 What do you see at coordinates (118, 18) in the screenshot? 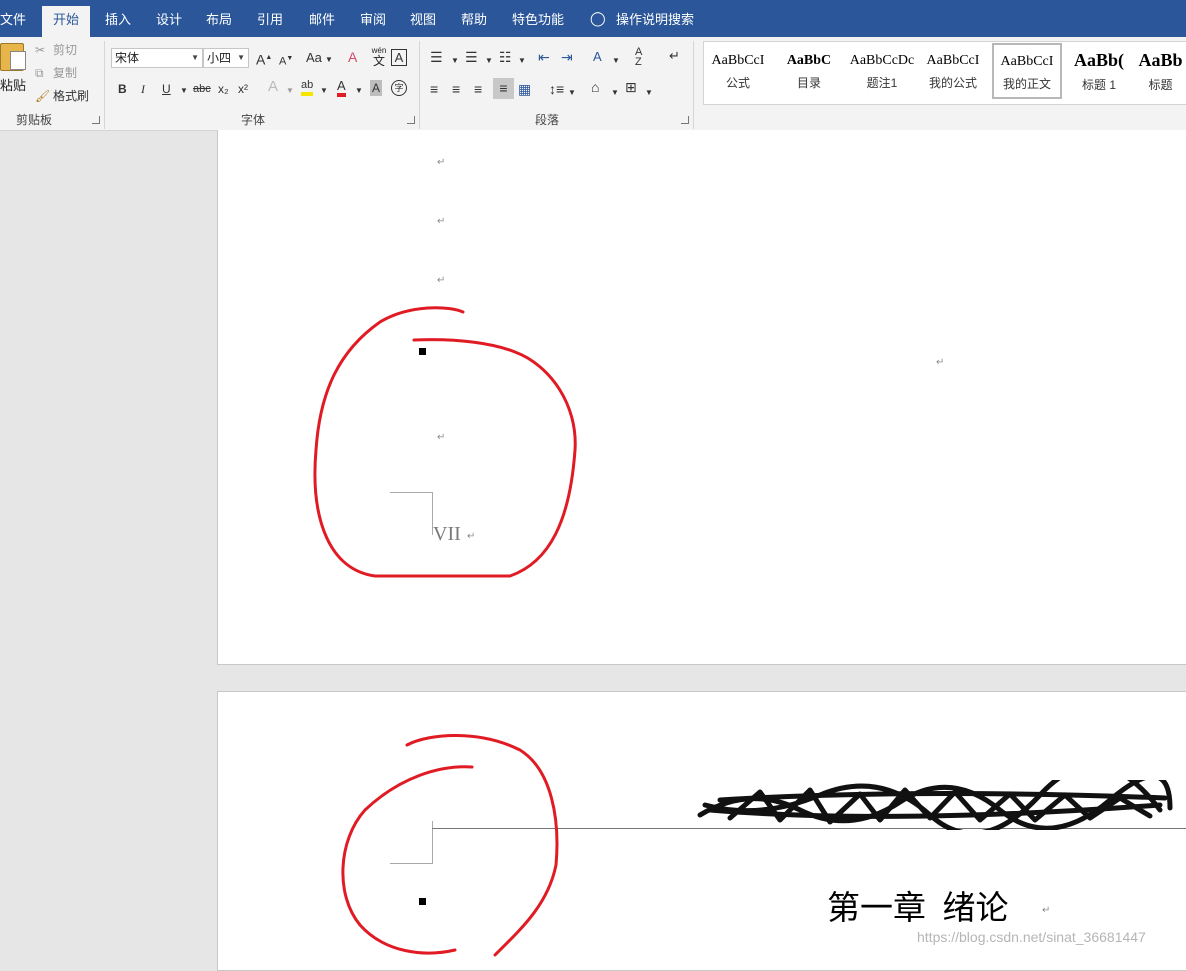
I see `tab-2: 插入` at bounding box center [118, 18].